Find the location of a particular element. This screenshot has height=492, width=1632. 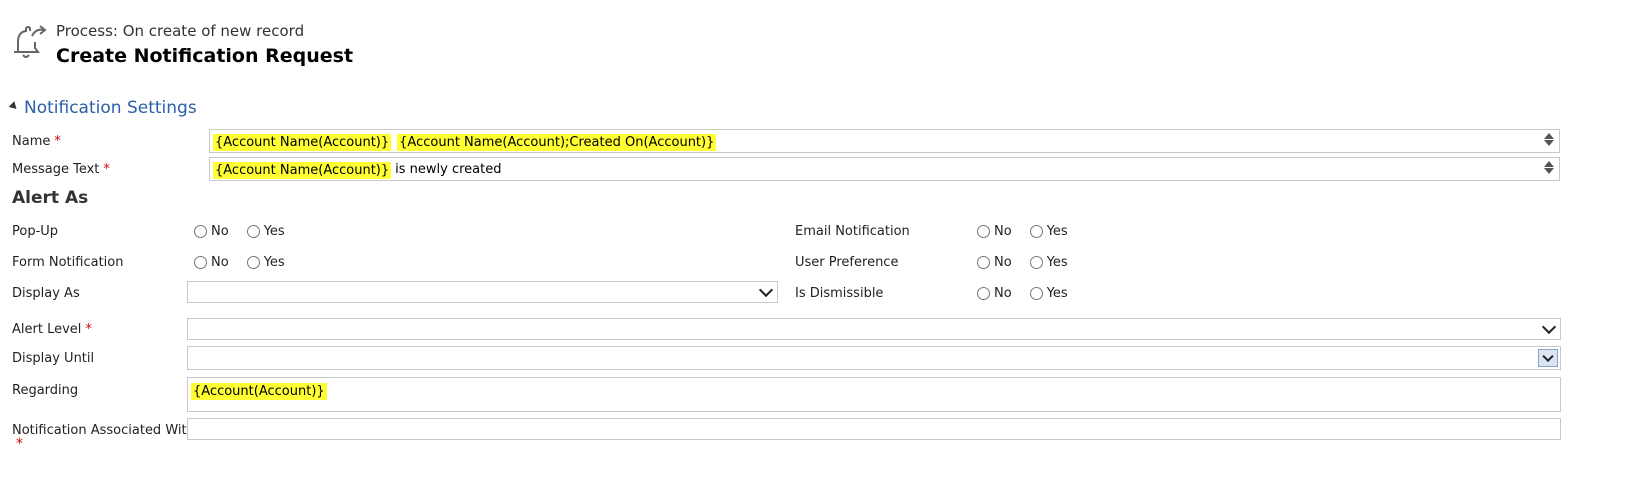

email-notification-no-option: No is located at coordinates (994, 231).